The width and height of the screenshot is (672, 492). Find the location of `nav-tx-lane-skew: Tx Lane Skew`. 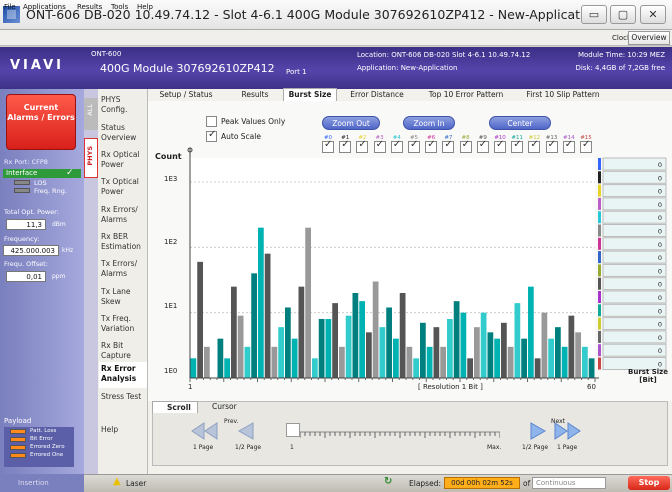

nav-tx-lane-skew: Tx Lane Skew is located at coordinates (123, 297).